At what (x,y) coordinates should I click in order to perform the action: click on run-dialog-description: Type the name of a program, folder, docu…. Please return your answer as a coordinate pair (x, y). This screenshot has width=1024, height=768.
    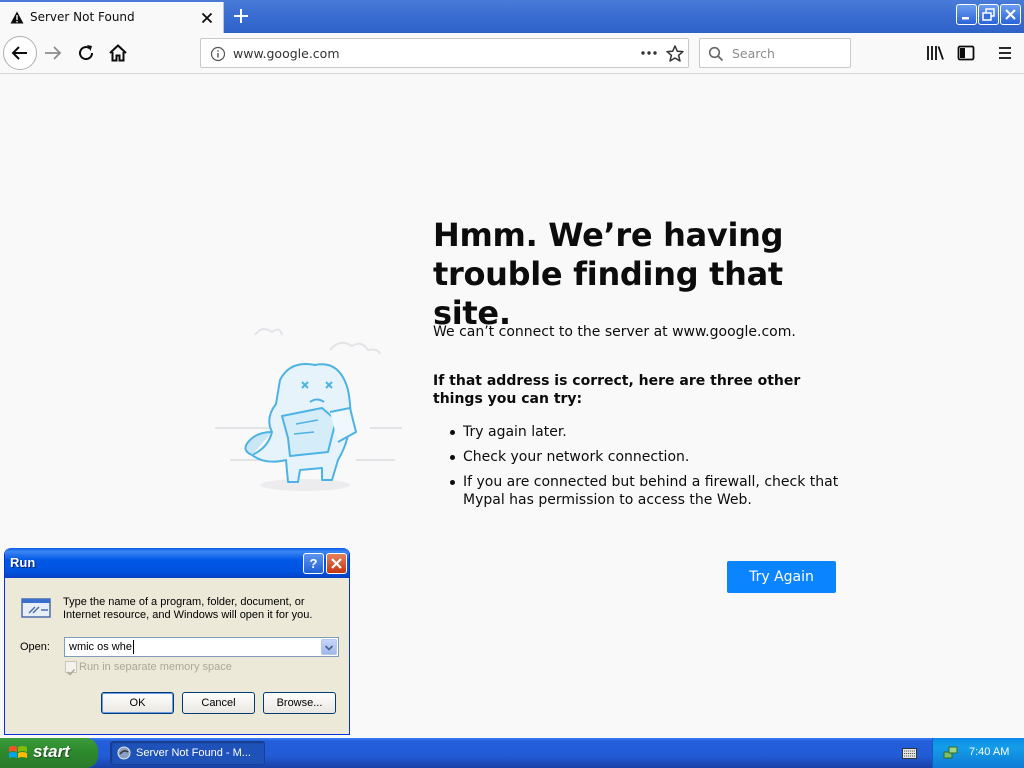
    Looking at the image, I should click on (188, 608).